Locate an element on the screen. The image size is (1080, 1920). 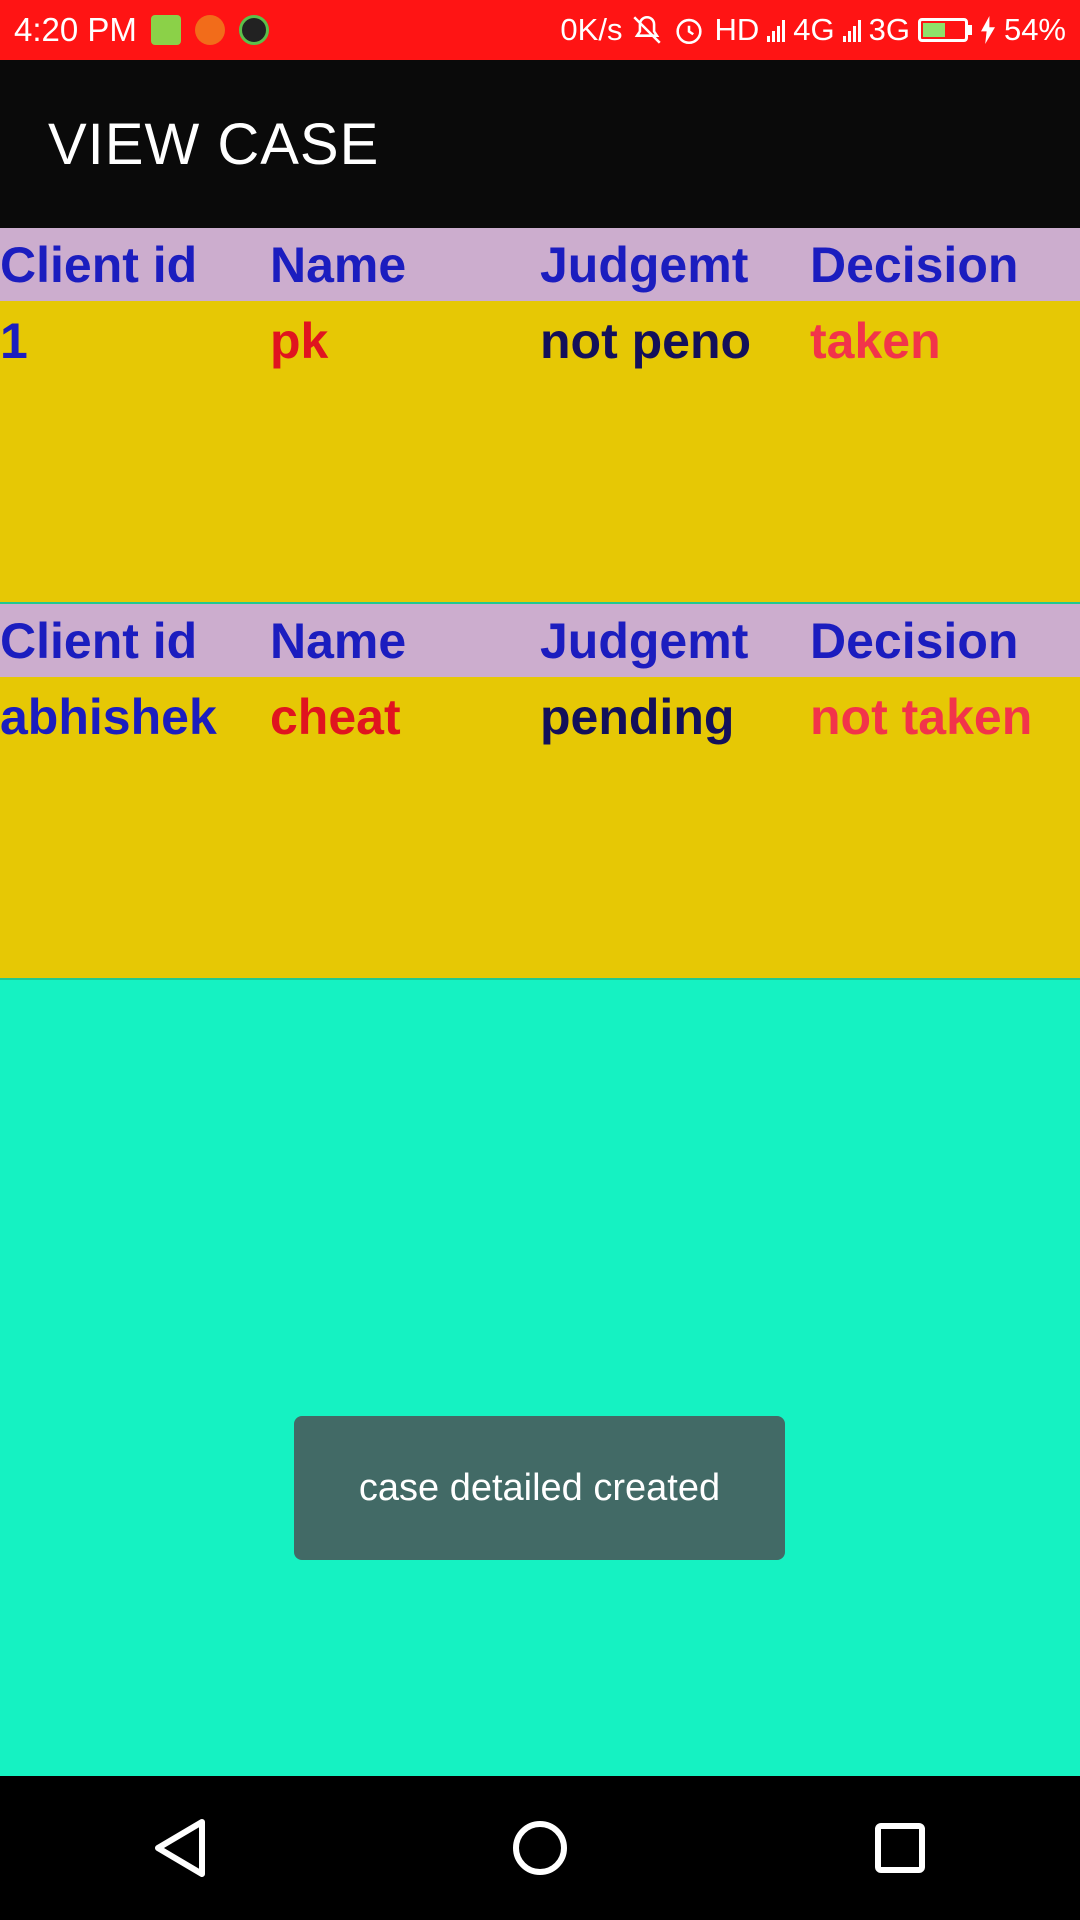
hd-label: HD is located at coordinates (737, 29).